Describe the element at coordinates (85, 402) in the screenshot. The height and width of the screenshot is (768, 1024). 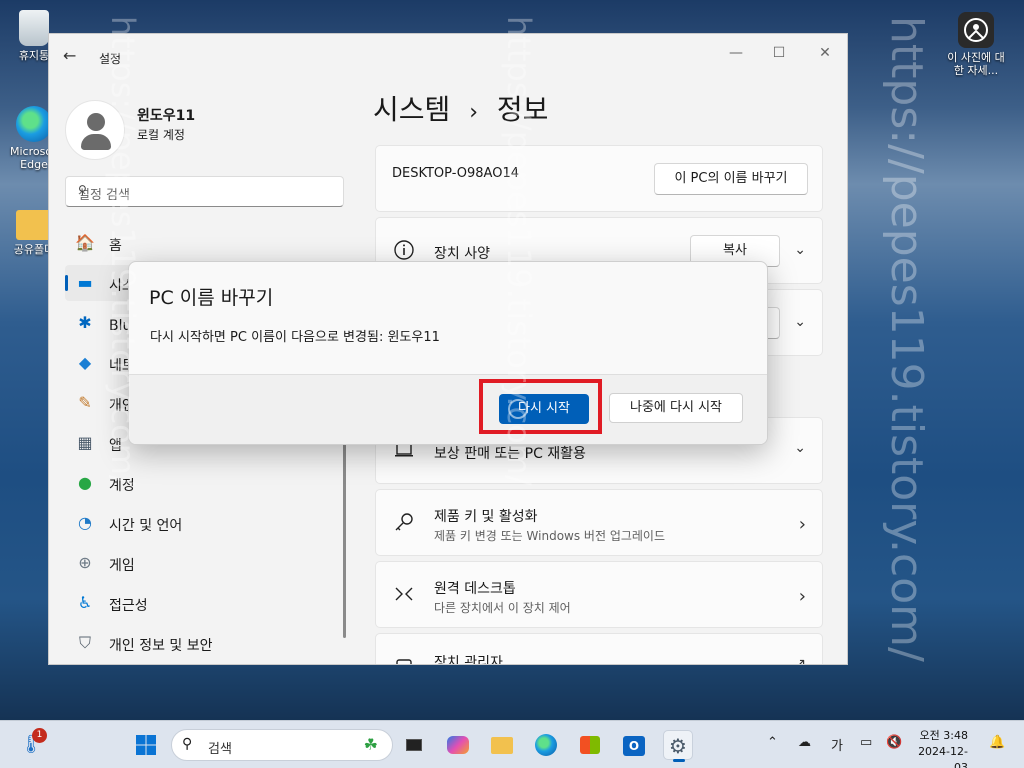
I see `brush-icon: ✎` at that location.